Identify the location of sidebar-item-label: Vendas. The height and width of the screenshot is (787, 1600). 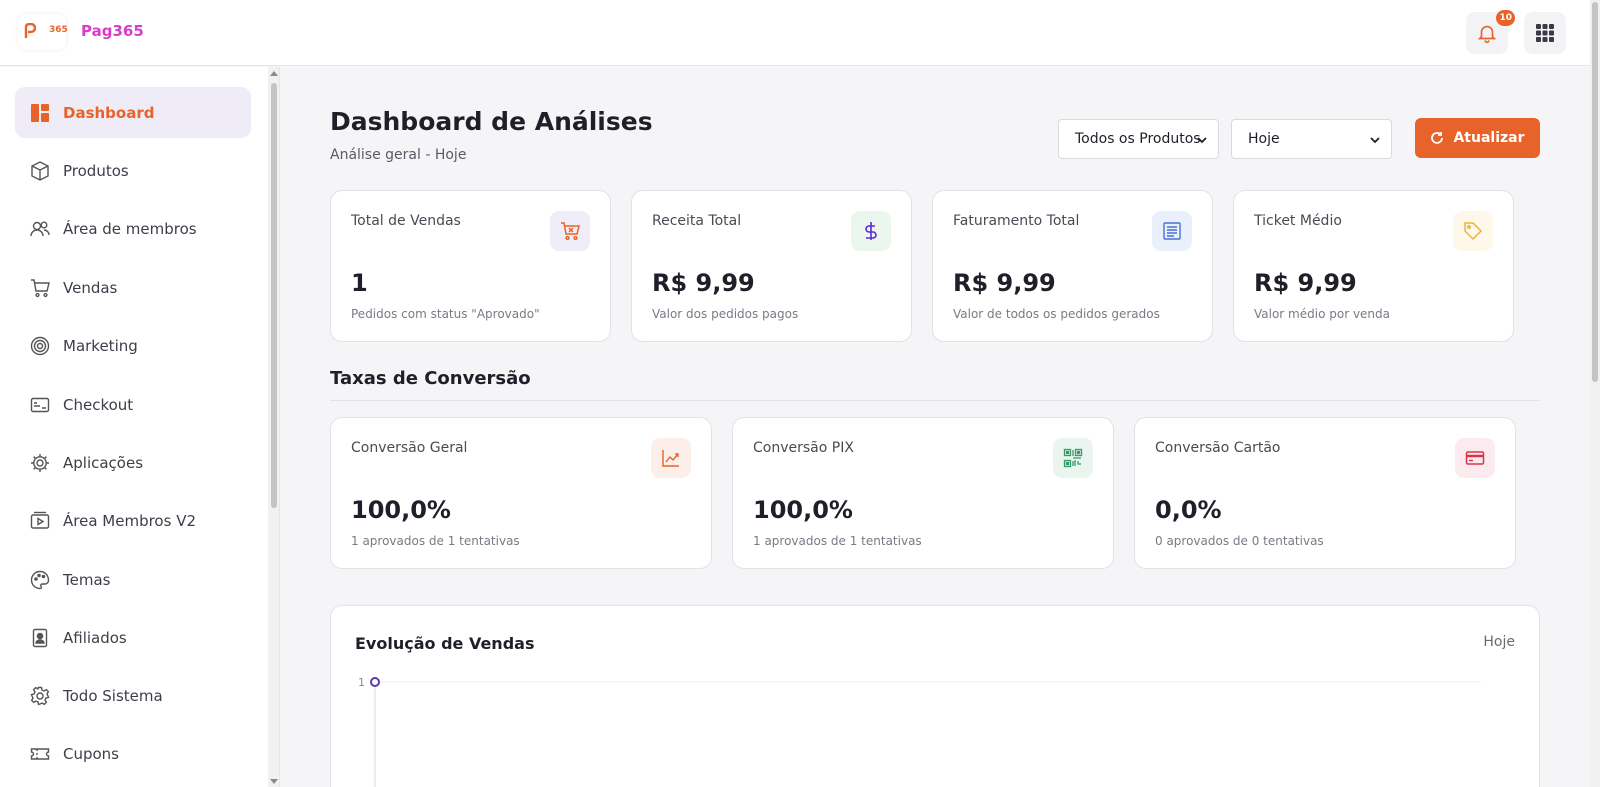
(90, 287).